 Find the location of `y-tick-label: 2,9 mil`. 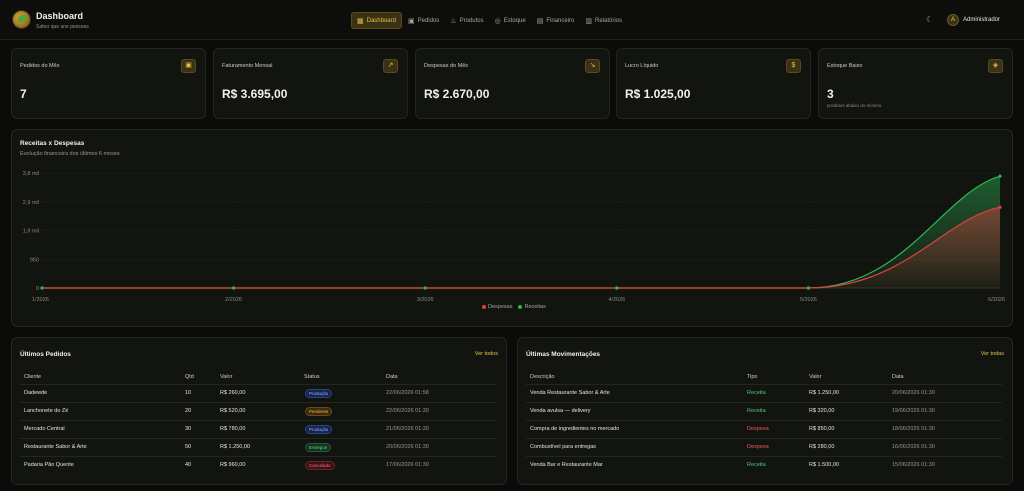

y-tick-label: 2,9 mil is located at coordinates (31, 203).